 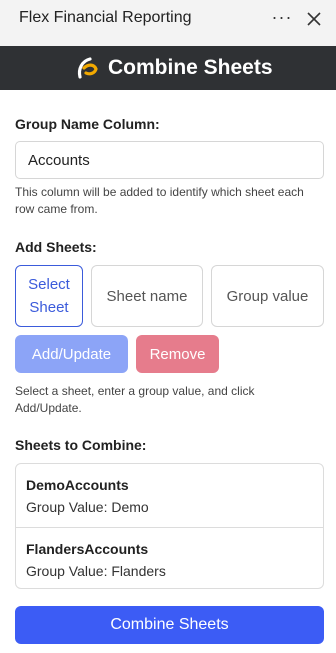 What do you see at coordinates (169, 625) in the screenshot?
I see `combine-sheets-button: Combine Sheets` at bounding box center [169, 625].